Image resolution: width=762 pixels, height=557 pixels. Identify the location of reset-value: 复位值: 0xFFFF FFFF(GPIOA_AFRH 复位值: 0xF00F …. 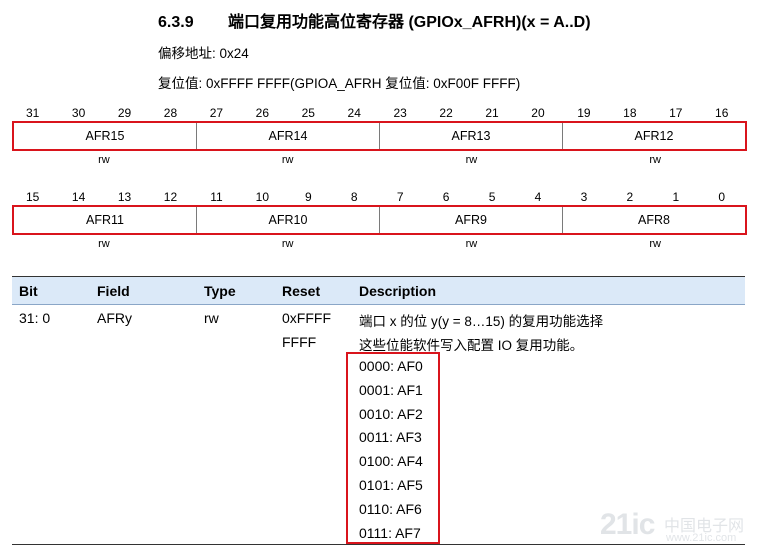
(339, 83).